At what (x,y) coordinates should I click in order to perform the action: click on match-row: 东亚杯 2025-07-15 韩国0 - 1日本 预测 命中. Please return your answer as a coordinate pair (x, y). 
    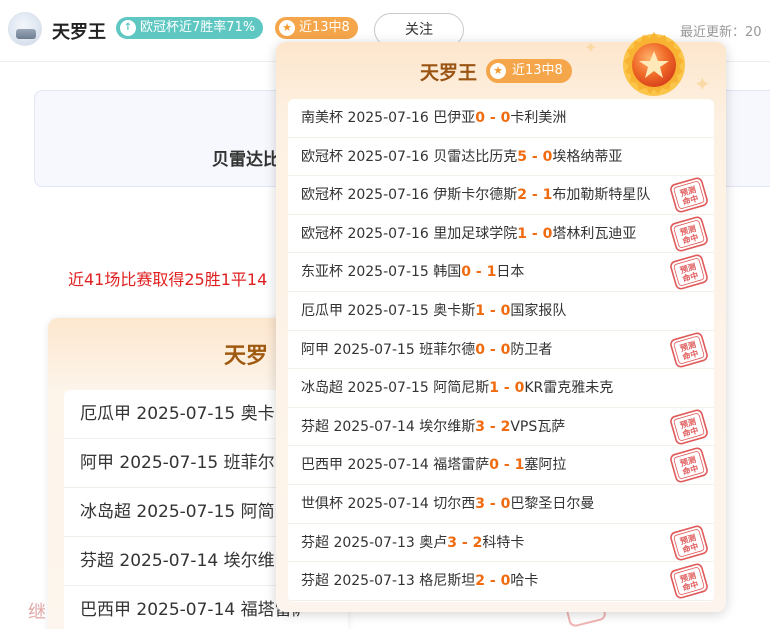
    Looking at the image, I should click on (501, 272).